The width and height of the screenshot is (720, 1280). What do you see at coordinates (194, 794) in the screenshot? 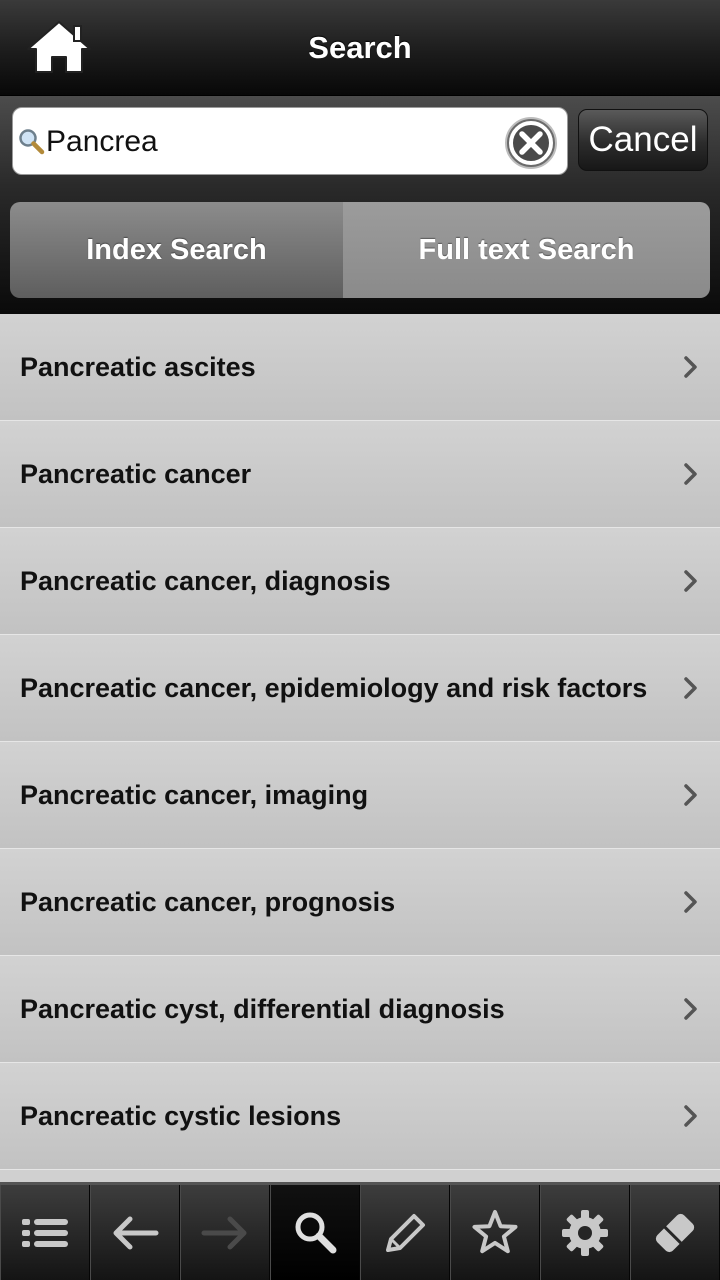
I see `list-item-label: Pancreatic cancer, imaging` at bounding box center [194, 794].